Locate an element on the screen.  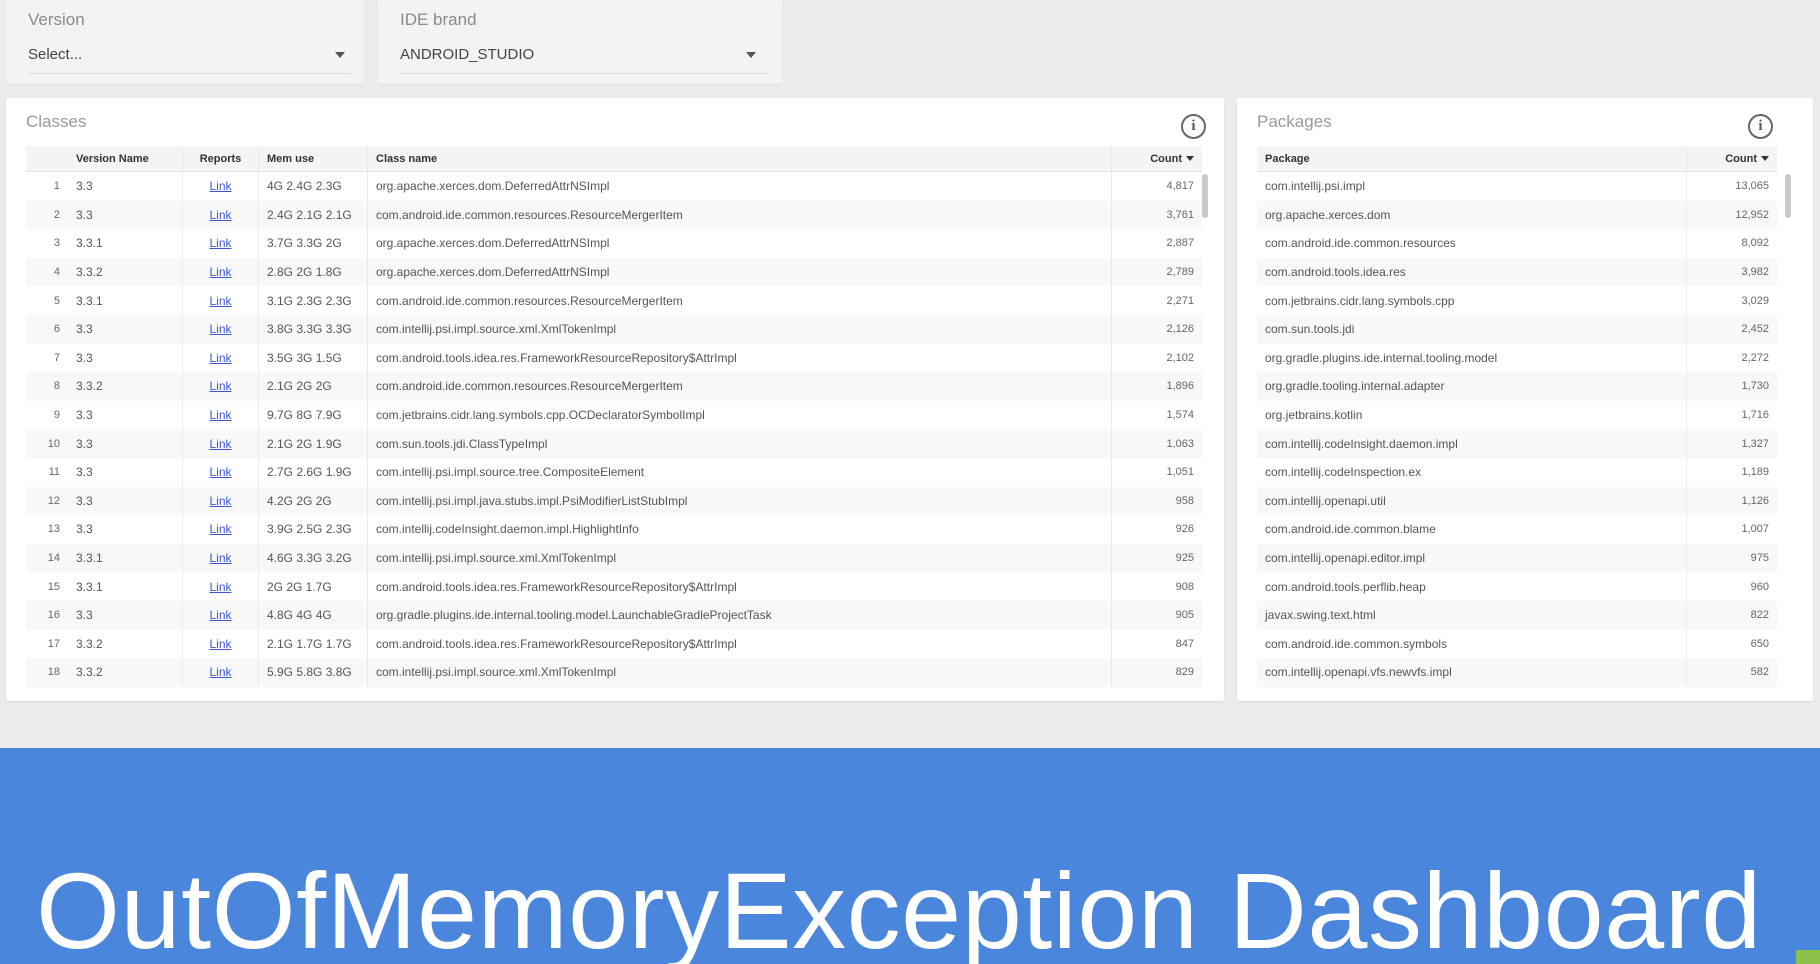
packages-scrollbar is located at coordinates (1788, 196).